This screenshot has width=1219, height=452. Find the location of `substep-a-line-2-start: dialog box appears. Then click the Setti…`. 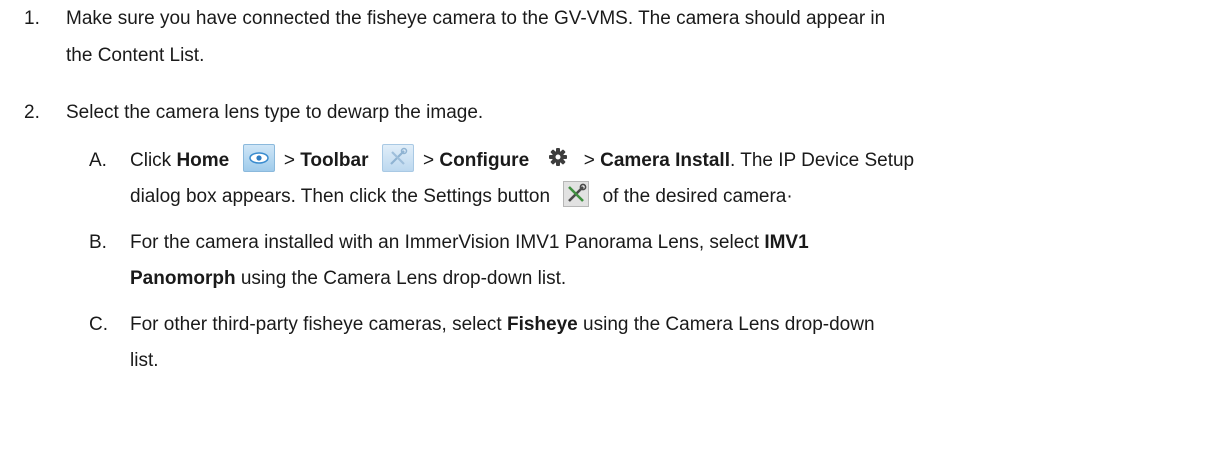

substep-a-line-2-start: dialog box appears. Then click the Setti… is located at coordinates (340, 196).